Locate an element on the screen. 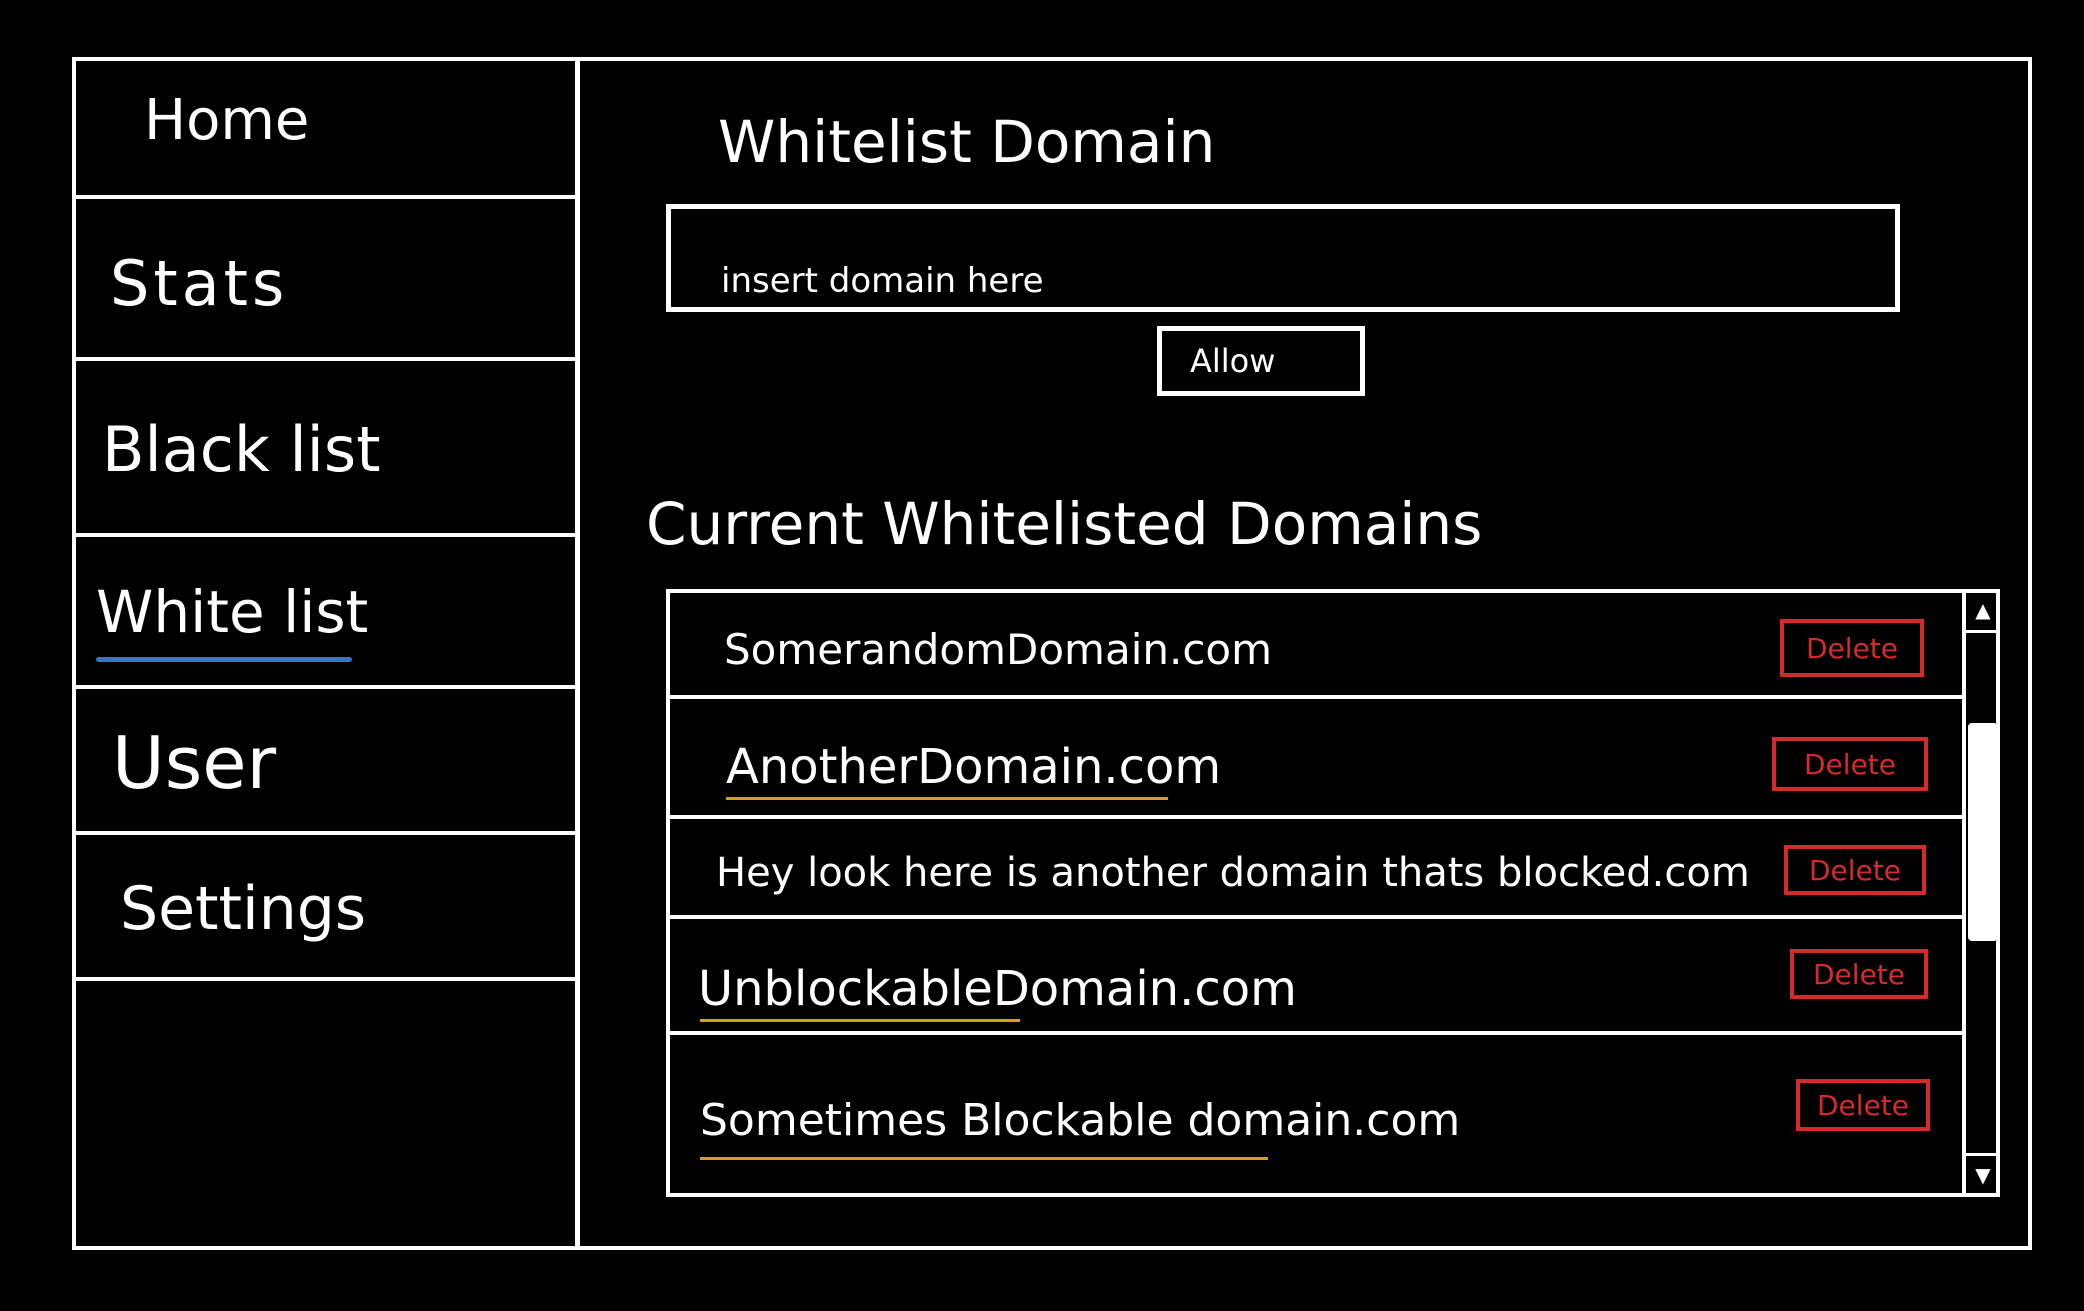  domain-name: UnblockableDomain.com is located at coordinates (997, 989).